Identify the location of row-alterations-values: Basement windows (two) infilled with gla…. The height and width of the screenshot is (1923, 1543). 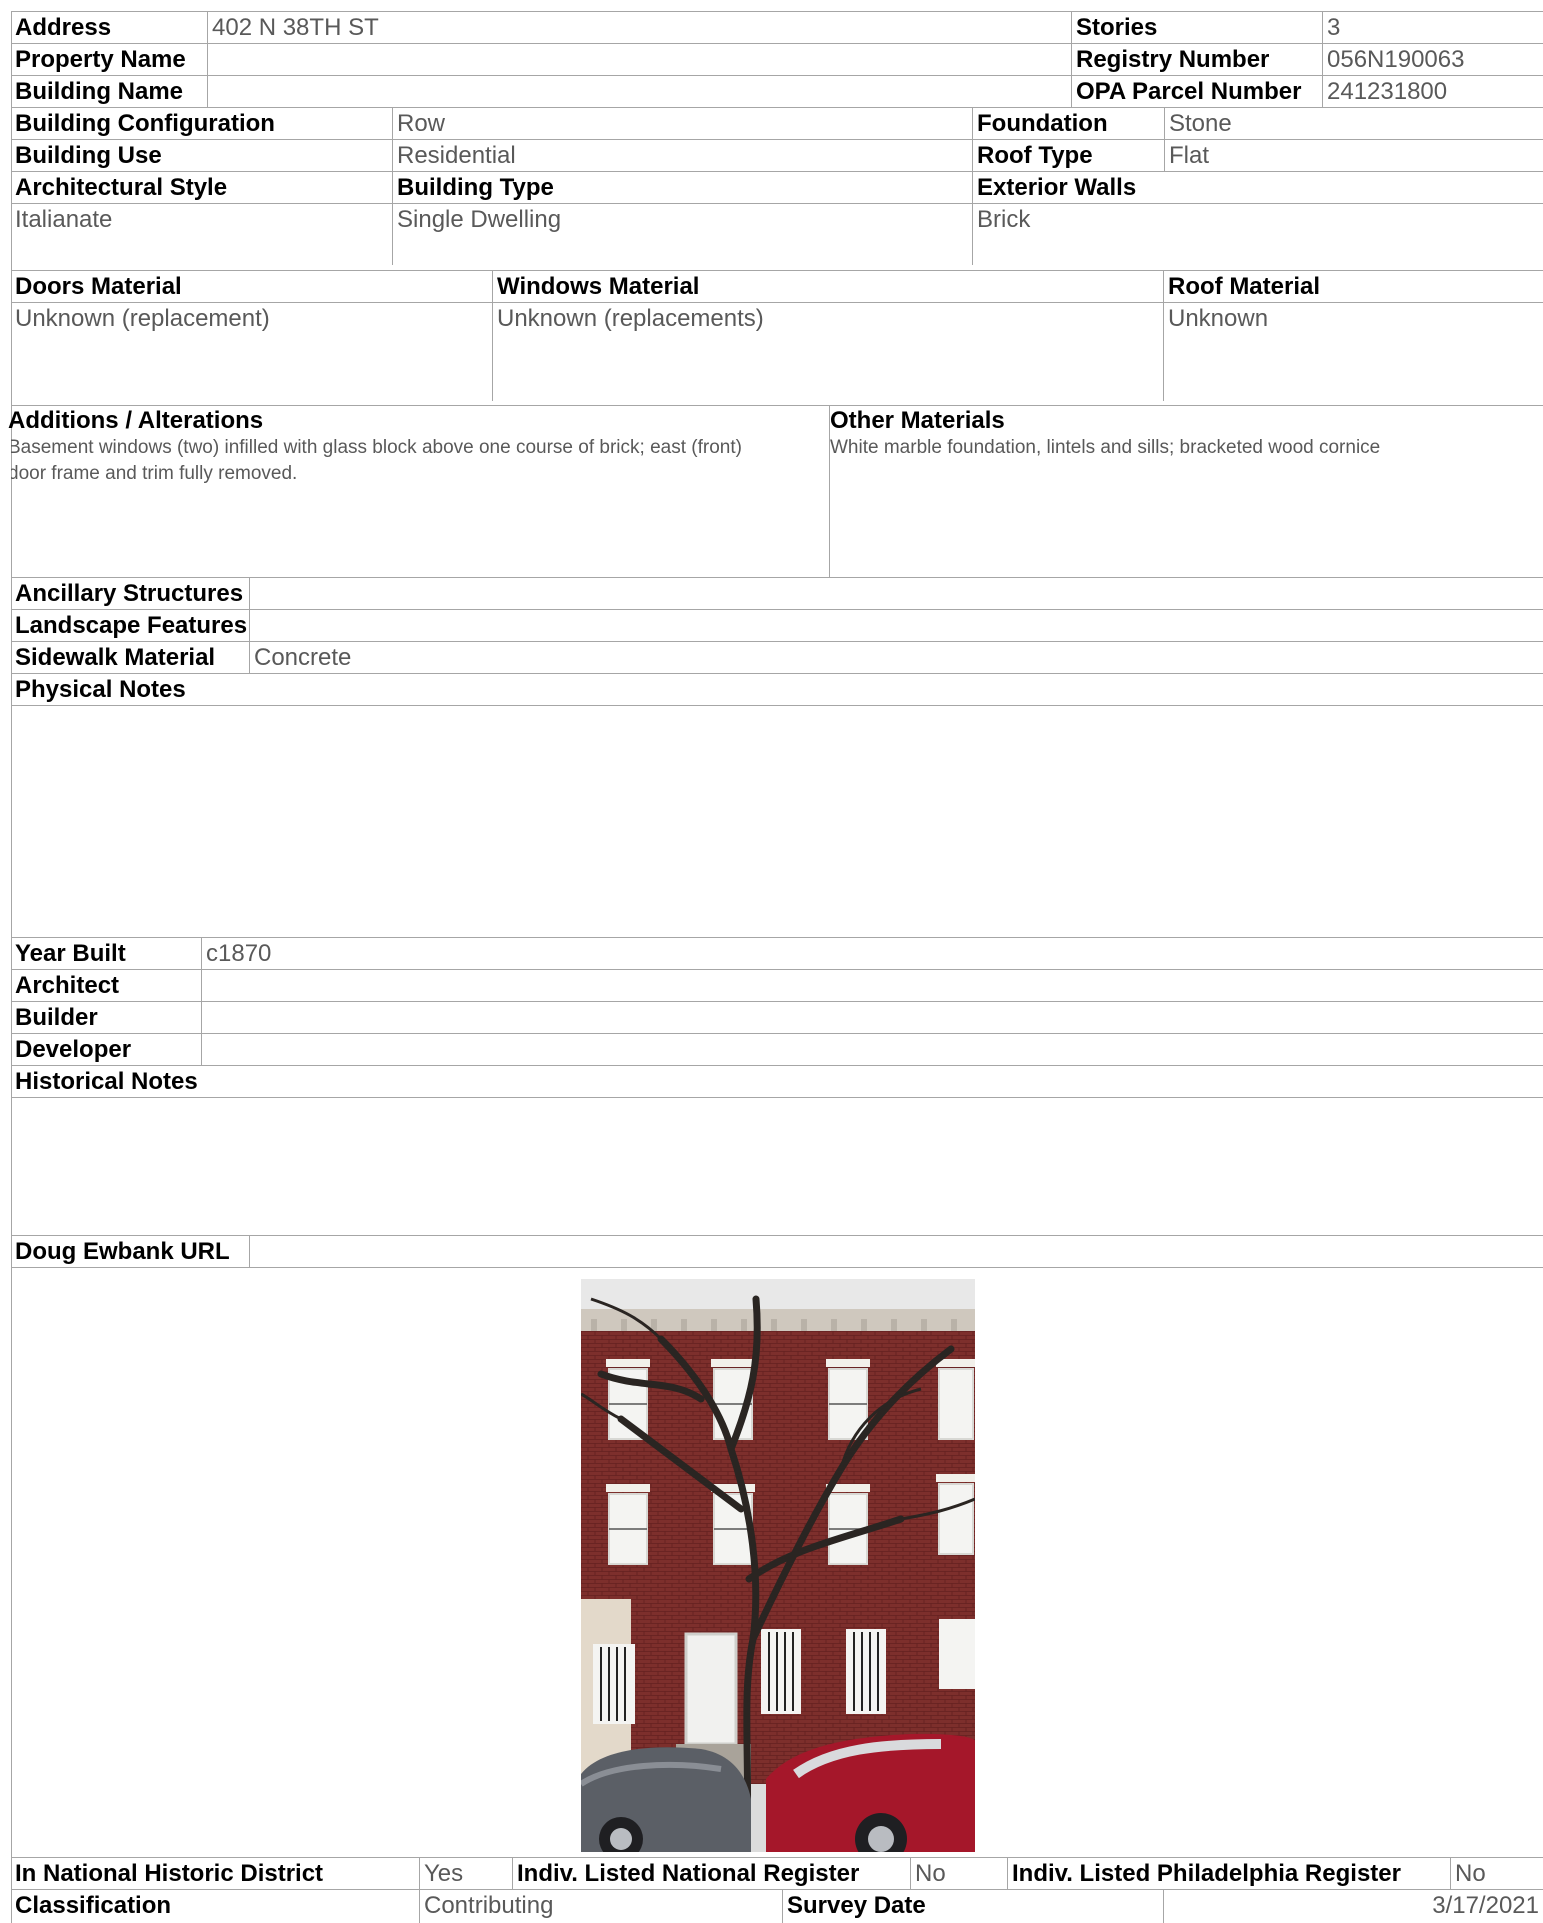
(777, 506).